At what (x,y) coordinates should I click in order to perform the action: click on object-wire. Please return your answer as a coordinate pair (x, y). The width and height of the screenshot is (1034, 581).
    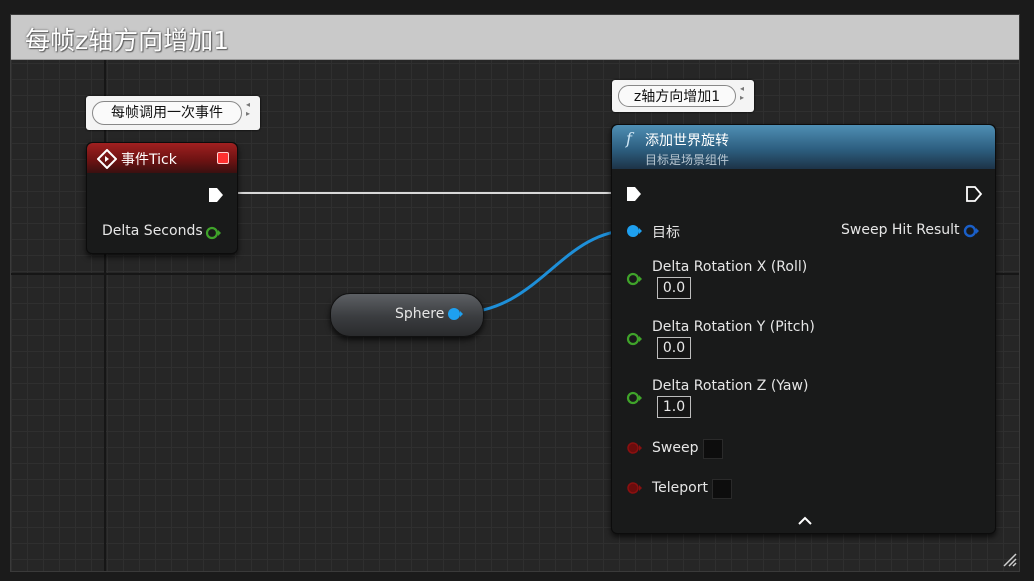
    Looking at the image, I should click on (545, 271).